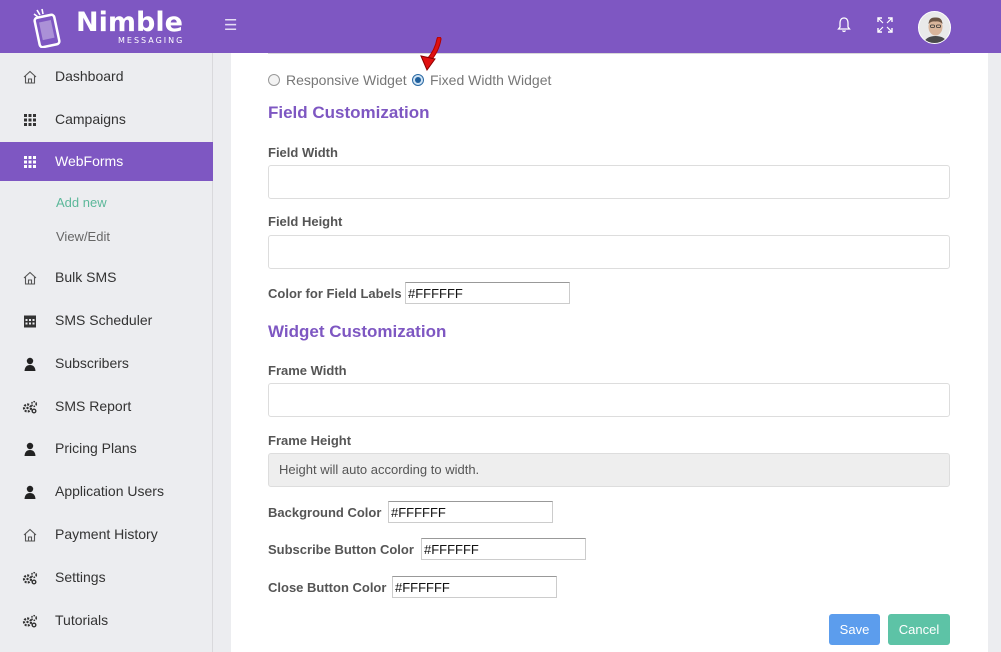  I want to click on field-width-input, so click(609, 182).